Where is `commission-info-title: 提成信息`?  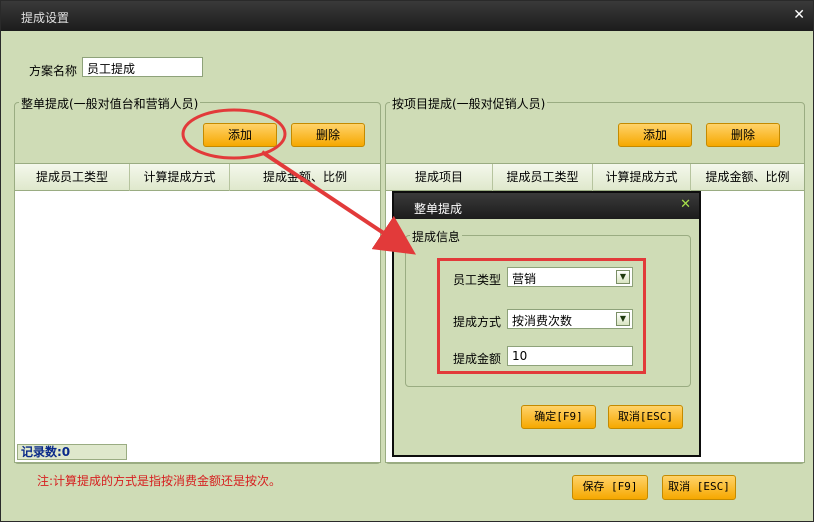 commission-info-title: 提成信息 is located at coordinates (436, 236).